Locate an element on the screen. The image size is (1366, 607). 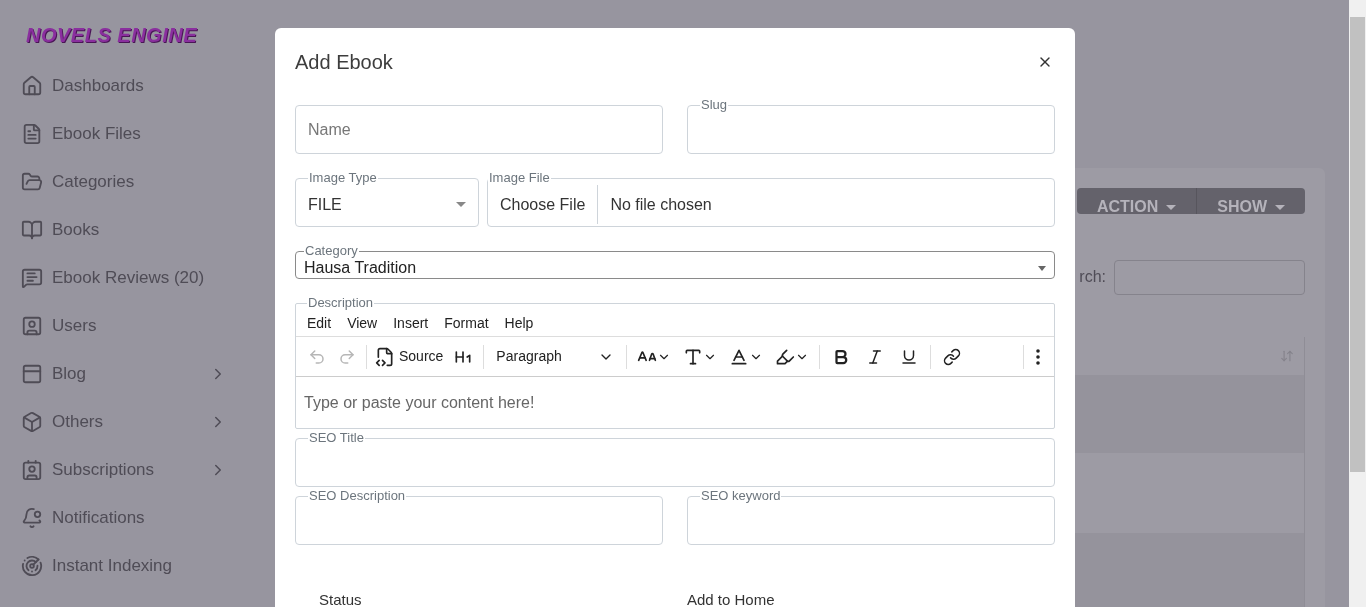
editor-content: Type or paste your content here! is located at coordinates (675, 402).